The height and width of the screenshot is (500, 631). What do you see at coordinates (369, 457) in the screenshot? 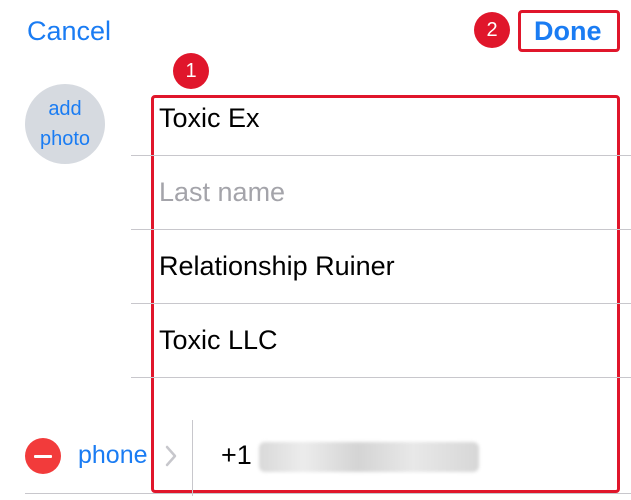
I see `redacted-phone-digits` at bounding box center [369, 457].